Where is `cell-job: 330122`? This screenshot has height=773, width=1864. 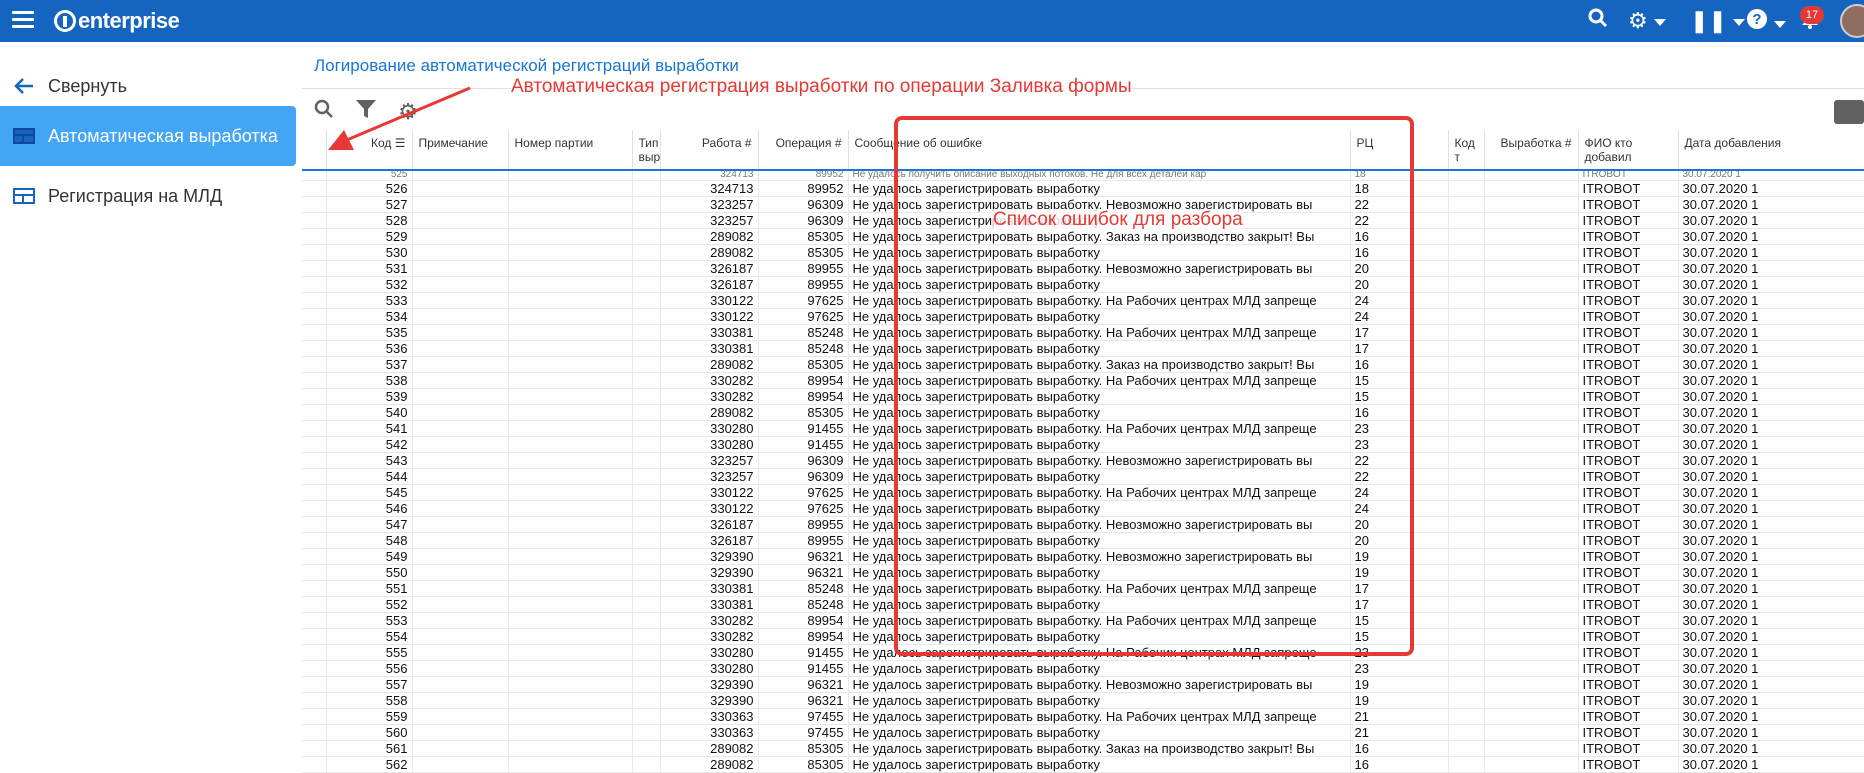 cell-job: 330122 is located at coordinates (709, 492).